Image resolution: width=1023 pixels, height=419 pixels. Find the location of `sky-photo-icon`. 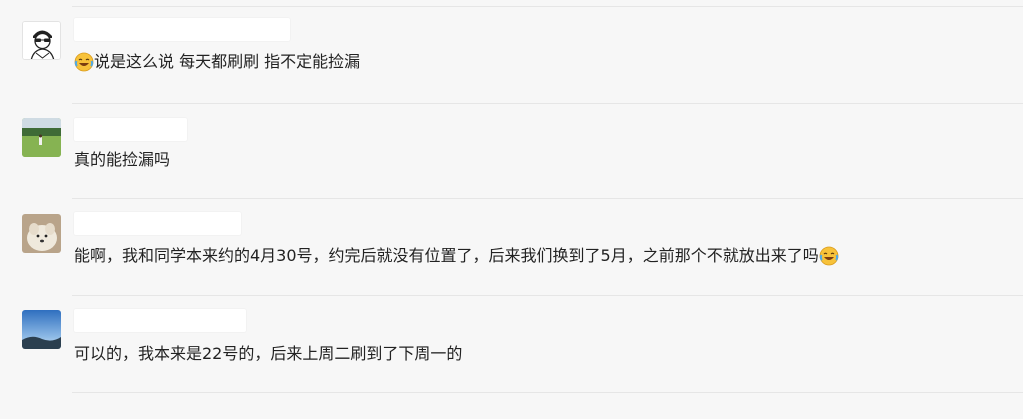

sky-photo-icon is located at coordinates (41, 329).